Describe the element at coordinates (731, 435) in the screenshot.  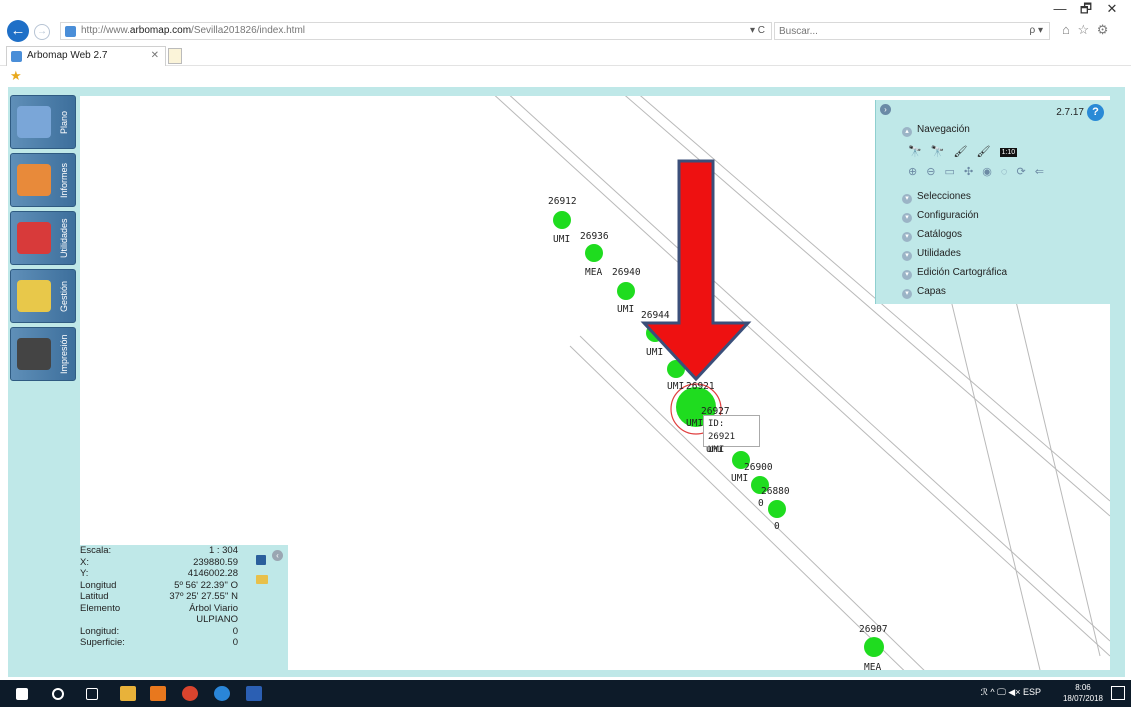
I see `tree-tooltip: ID: 26921 UMI` at that location.